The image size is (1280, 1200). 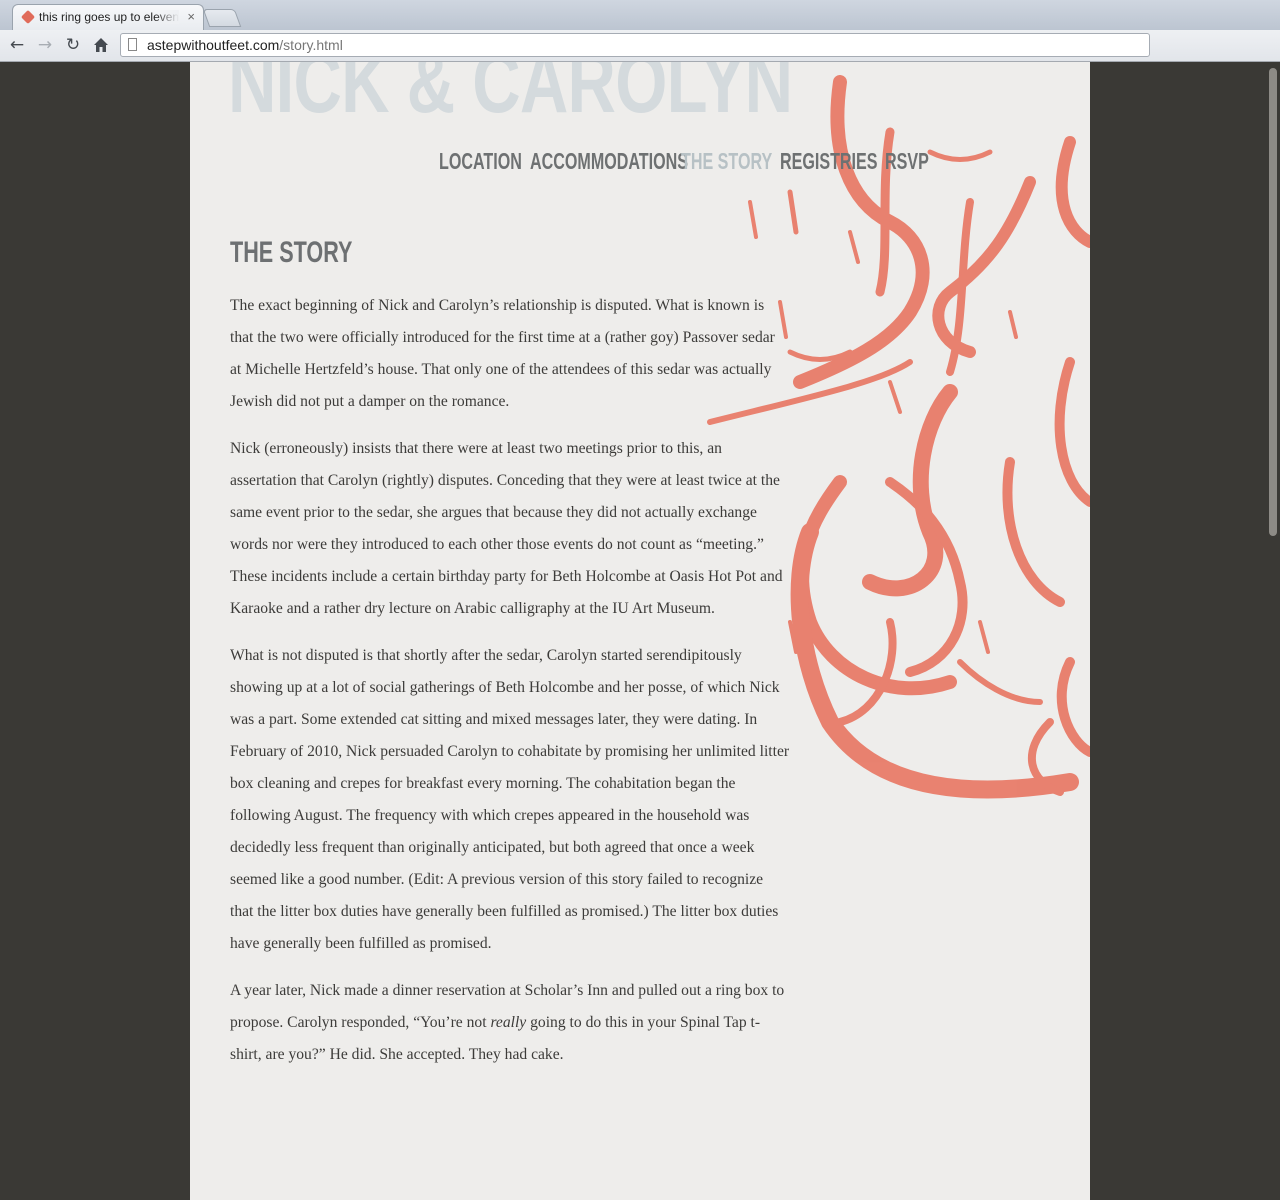 I want to click on browser-tab-strip: this ring goes up to eleven ×, so click(x=640, y=15).